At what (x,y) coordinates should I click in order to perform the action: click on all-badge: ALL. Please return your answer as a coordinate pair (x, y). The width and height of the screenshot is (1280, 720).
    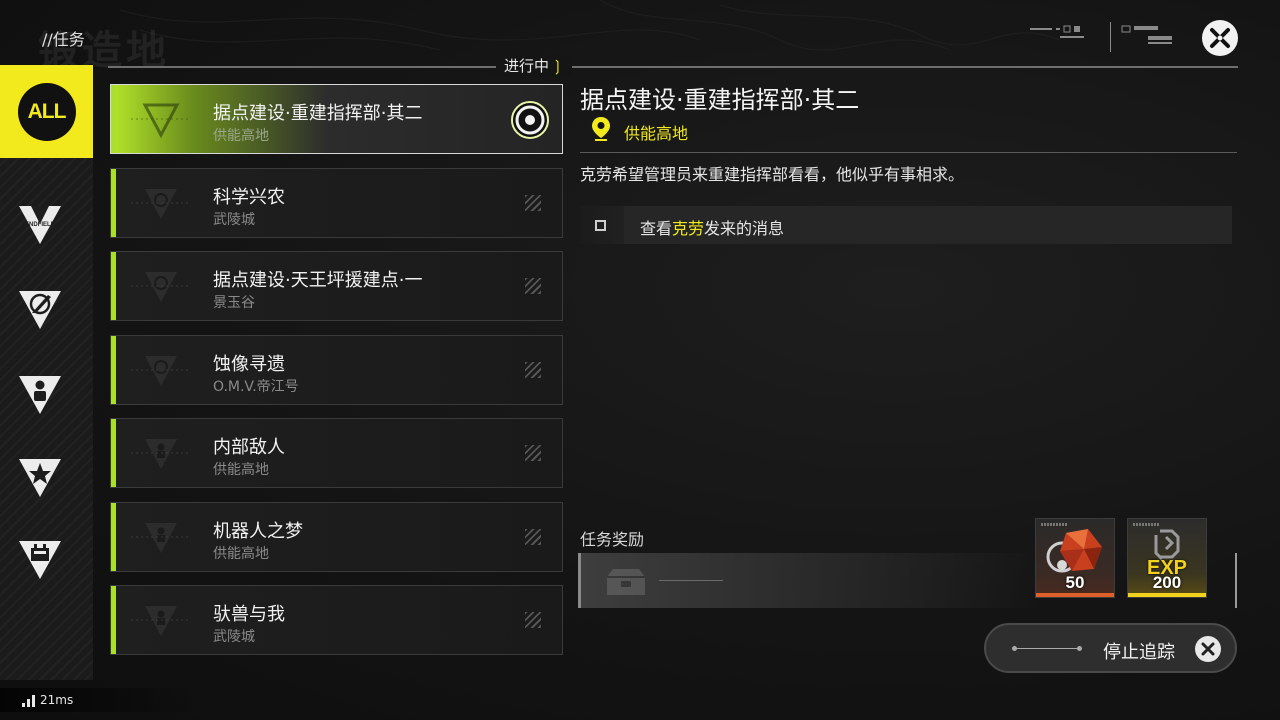
    Looking at the image, I should click on (46, 111).